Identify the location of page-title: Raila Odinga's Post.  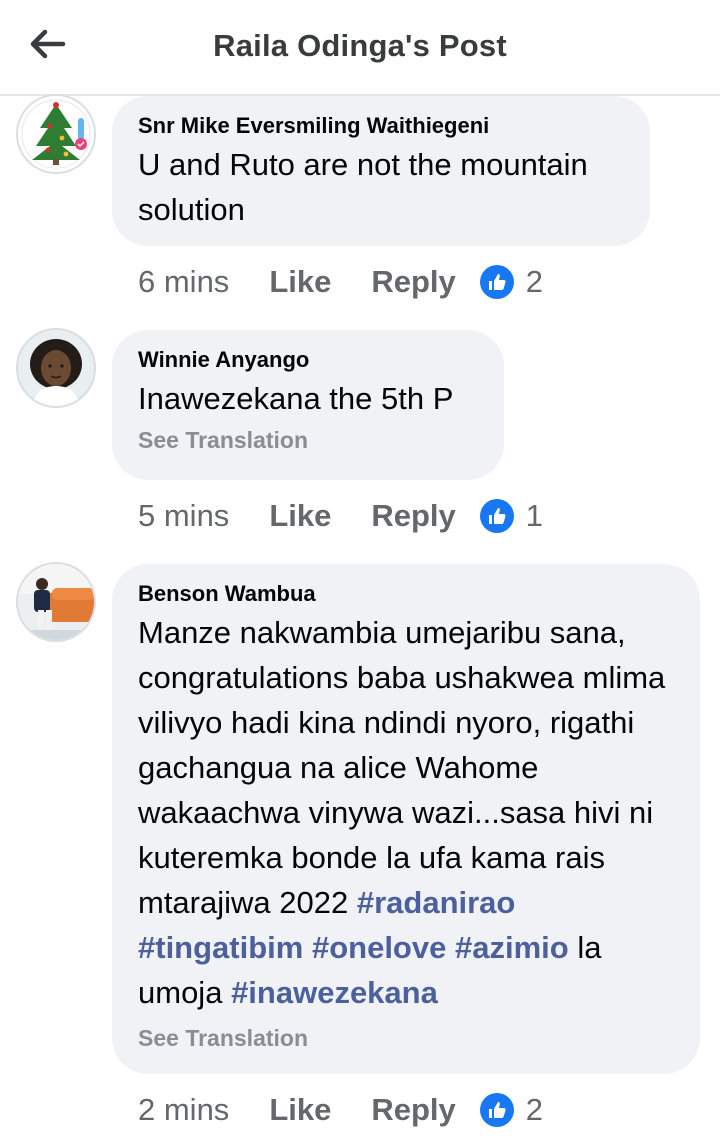
(360, 45).